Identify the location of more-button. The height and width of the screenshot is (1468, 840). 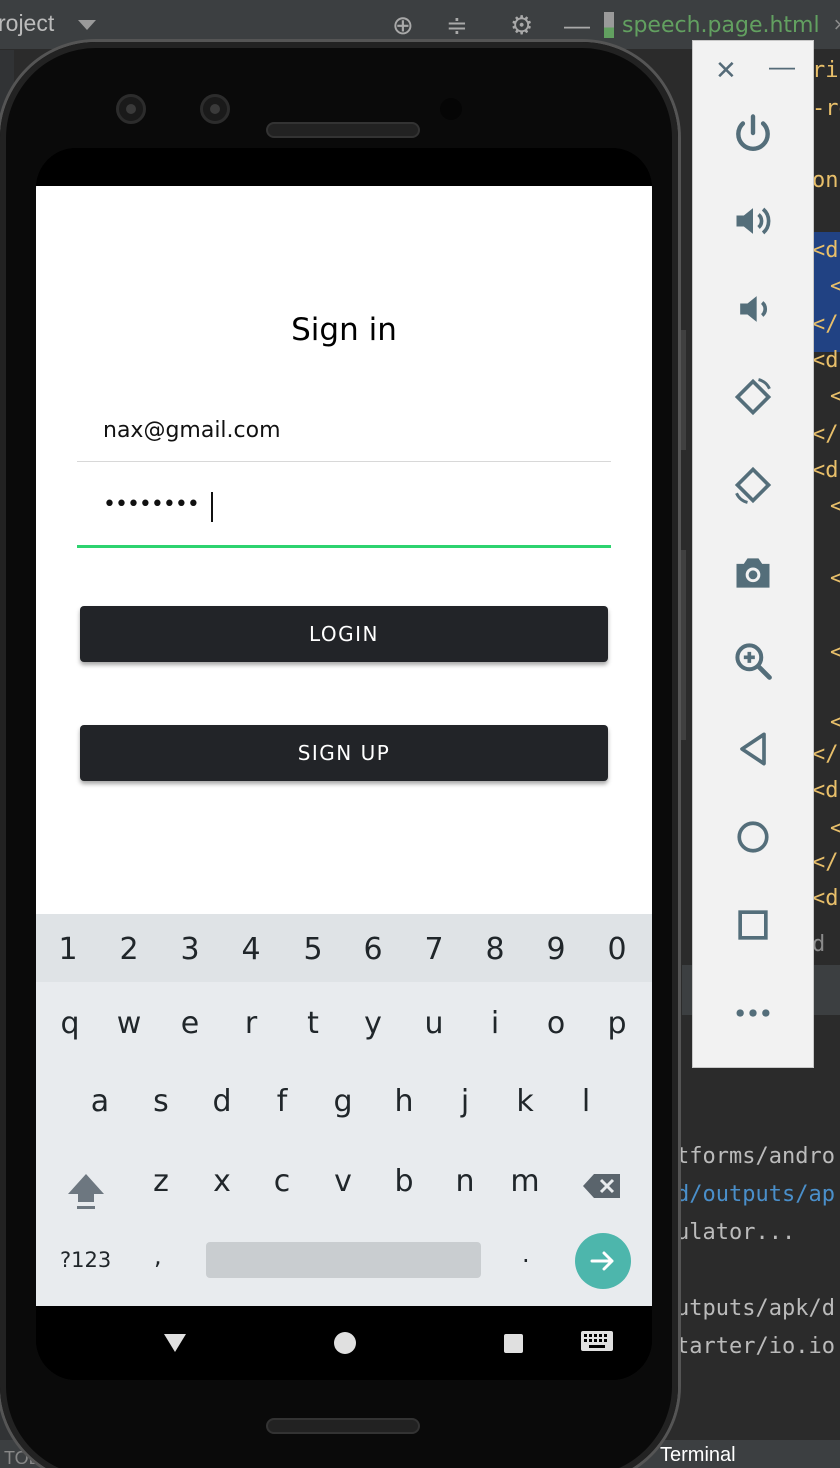
(753, 1013).